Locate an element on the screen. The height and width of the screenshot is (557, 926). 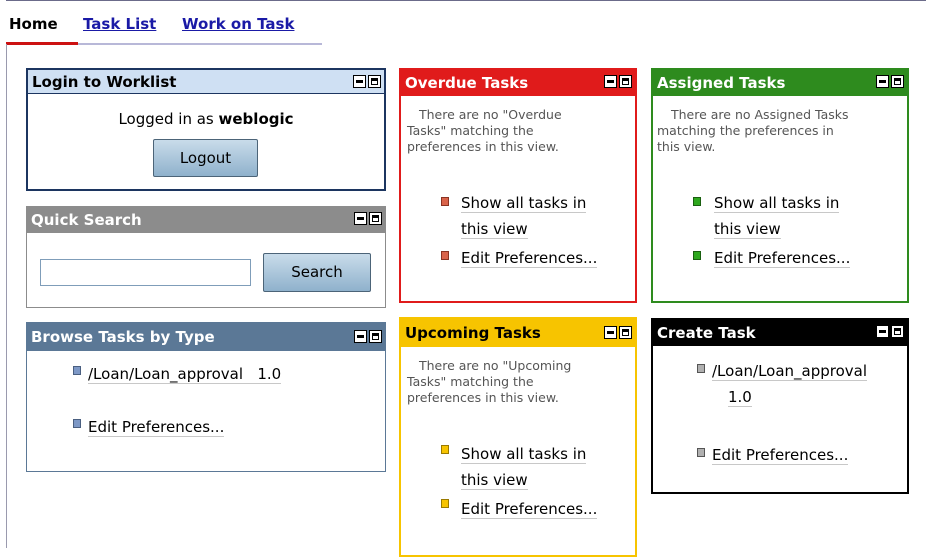
overdue-tasks-title: Overdue Tasks is located at coordinates (467, 83).